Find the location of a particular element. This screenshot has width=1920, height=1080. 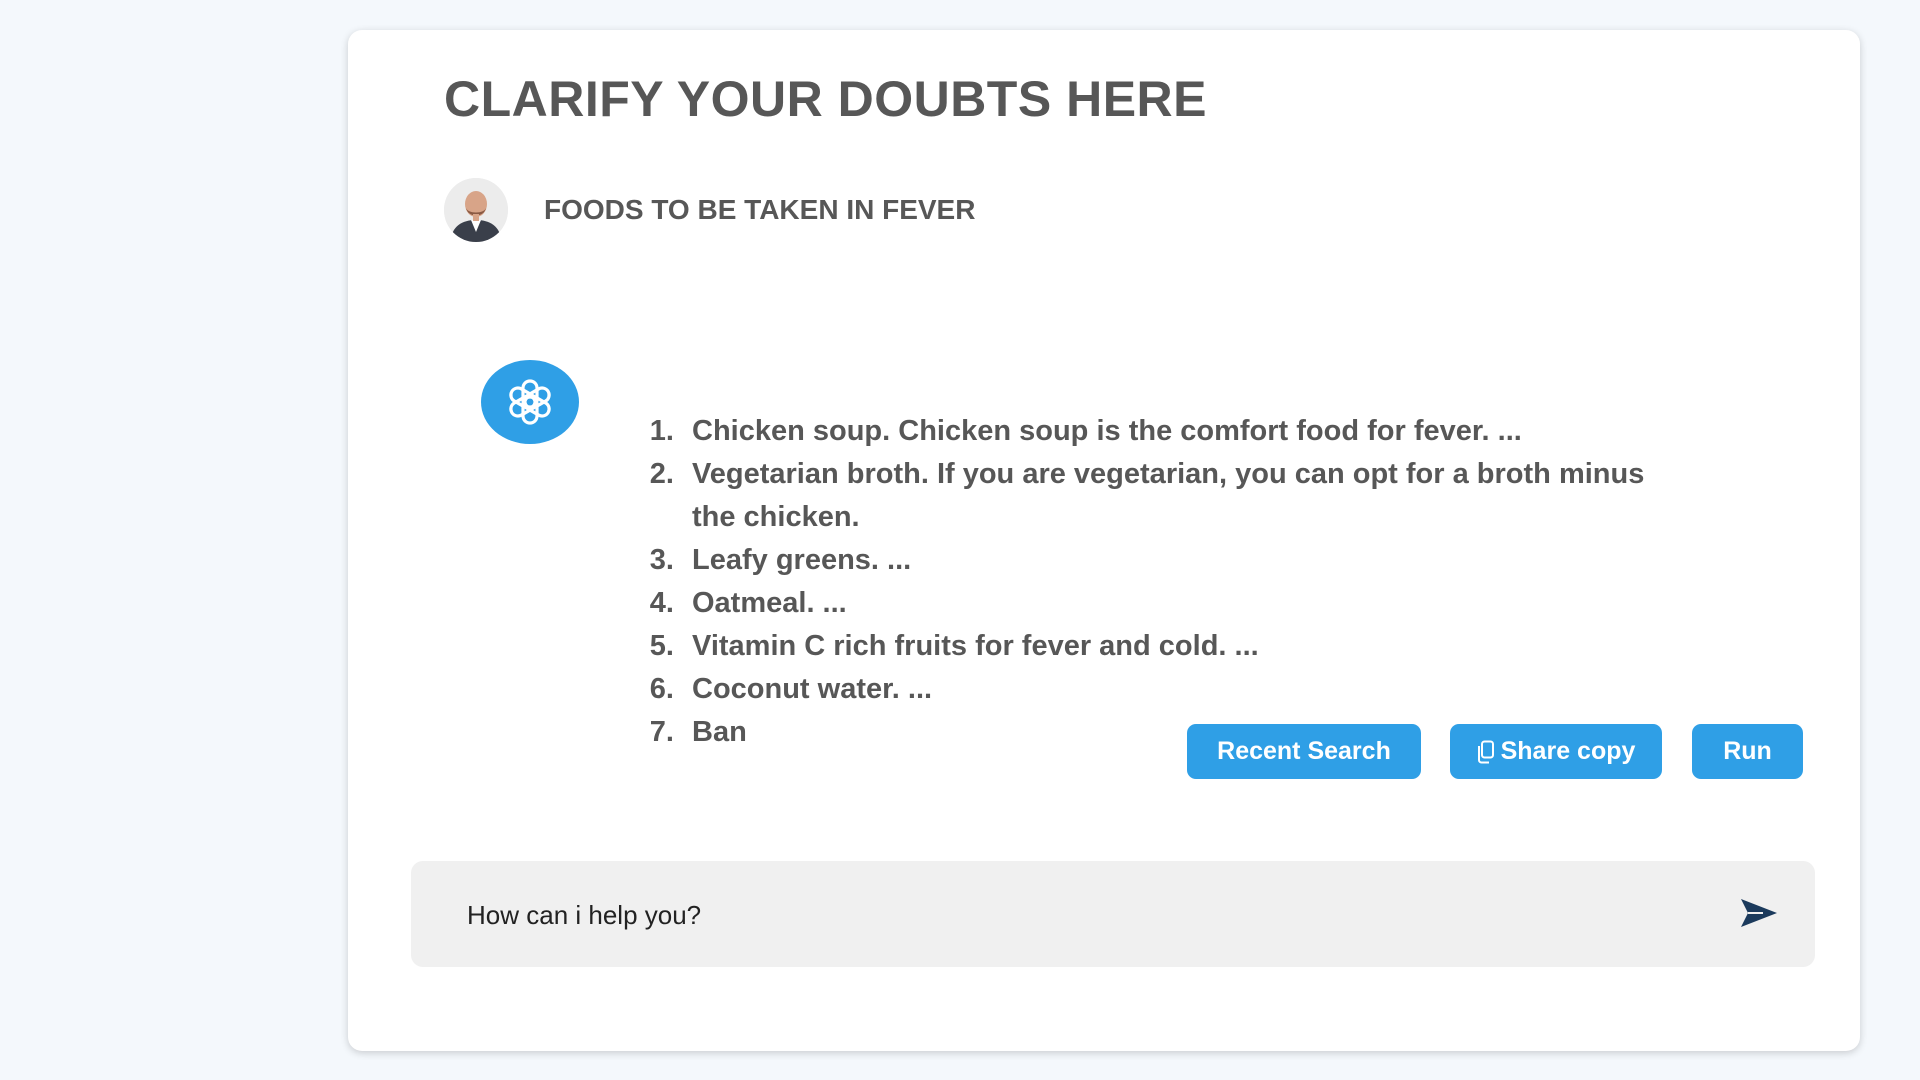

run-button: Run is located at coordinates (1747, 751).